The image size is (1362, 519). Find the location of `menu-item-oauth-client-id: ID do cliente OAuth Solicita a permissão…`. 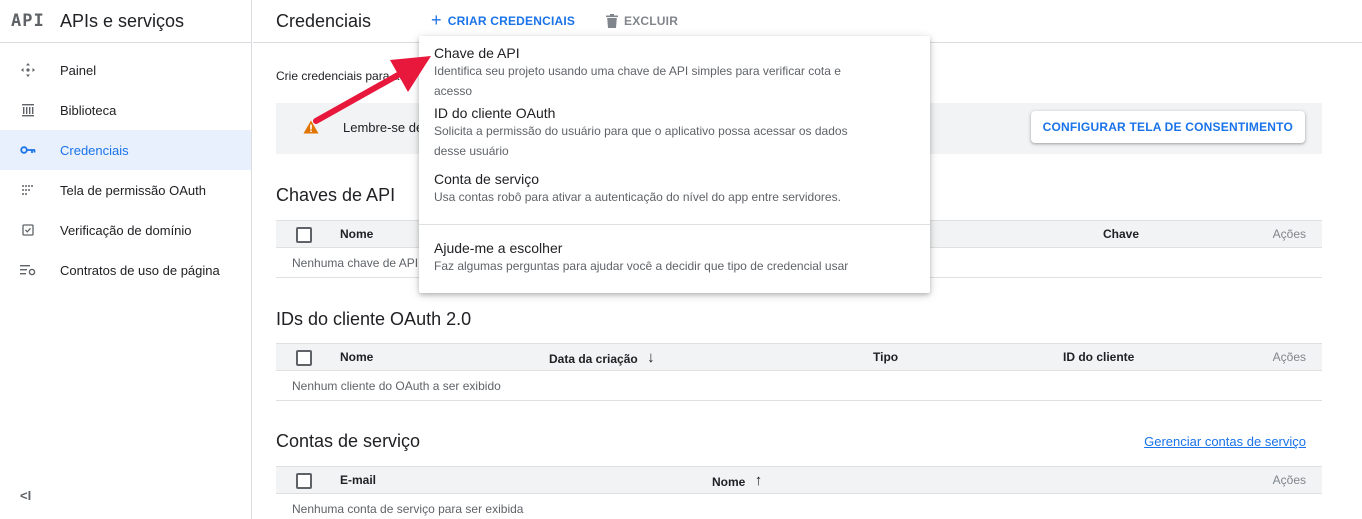

menu-item-oauth-client-id: ID do cliente OAuth Solicita a permissão… is located at coordinates (674, 133).